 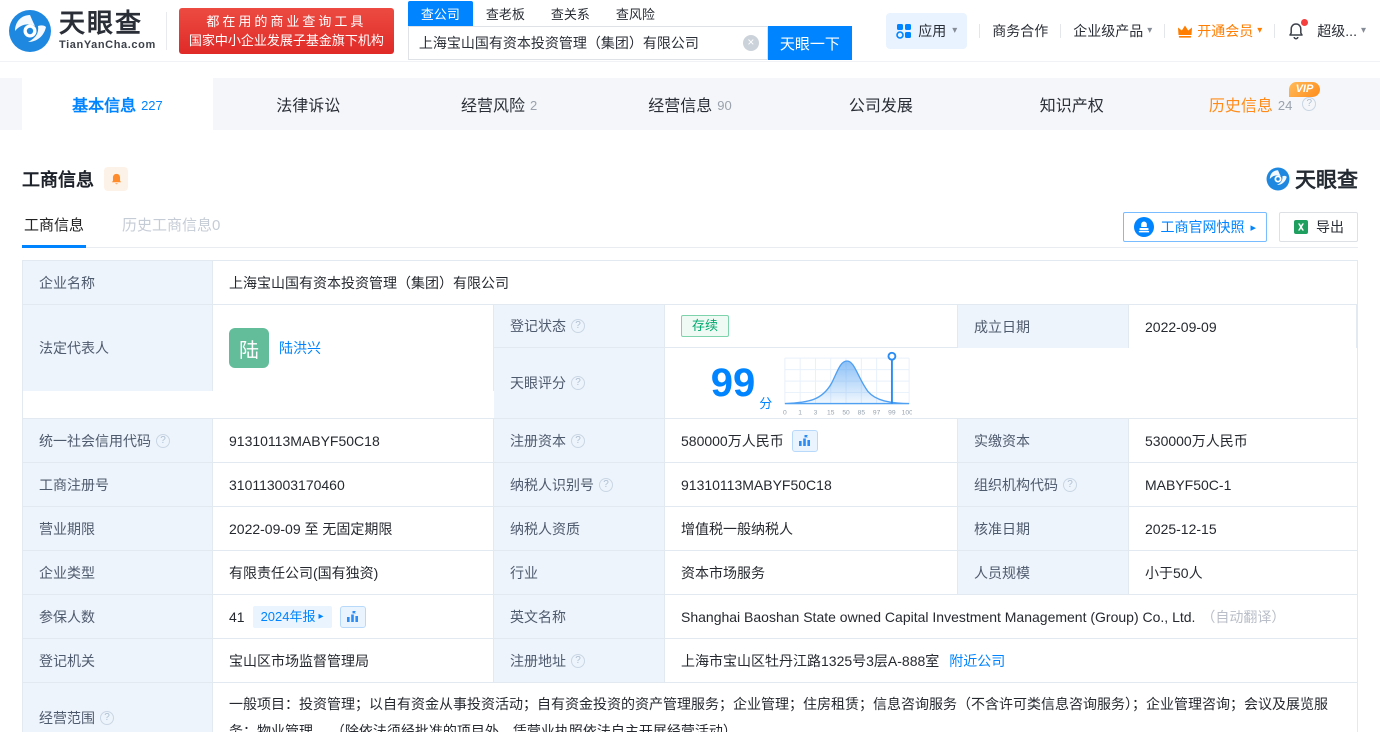 I want to click on apps-button: 应用 ▾, so click(x=927, y=30).